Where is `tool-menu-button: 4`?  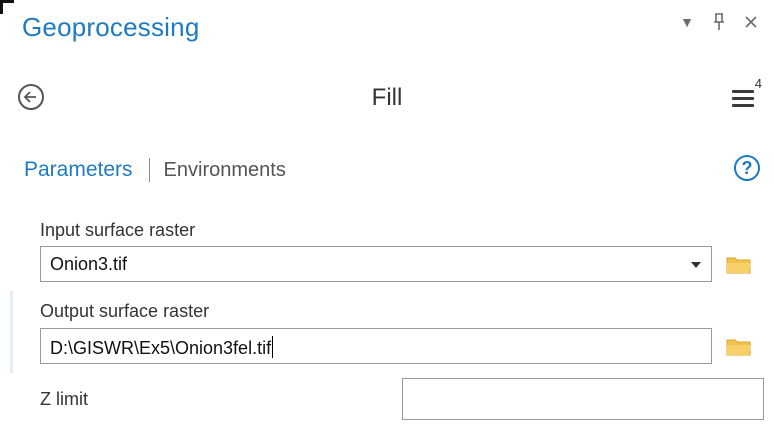 tool-menu-button: 4 is located at coordinates (747, 95).